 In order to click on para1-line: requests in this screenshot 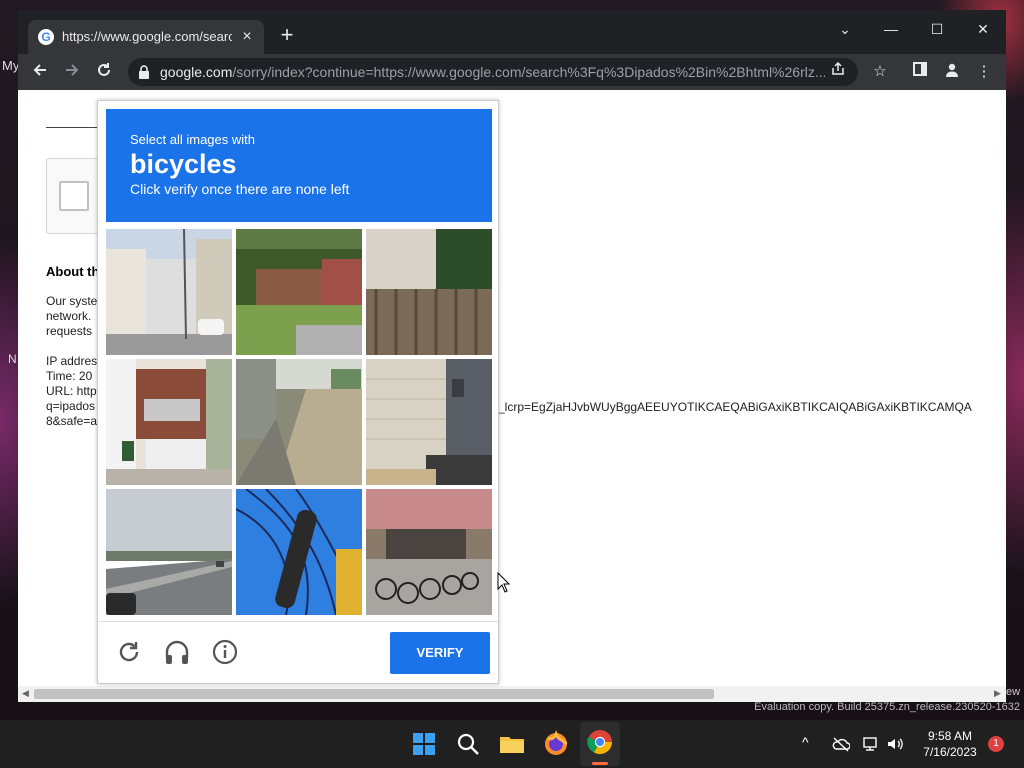, I will do `click(69, 331)`.